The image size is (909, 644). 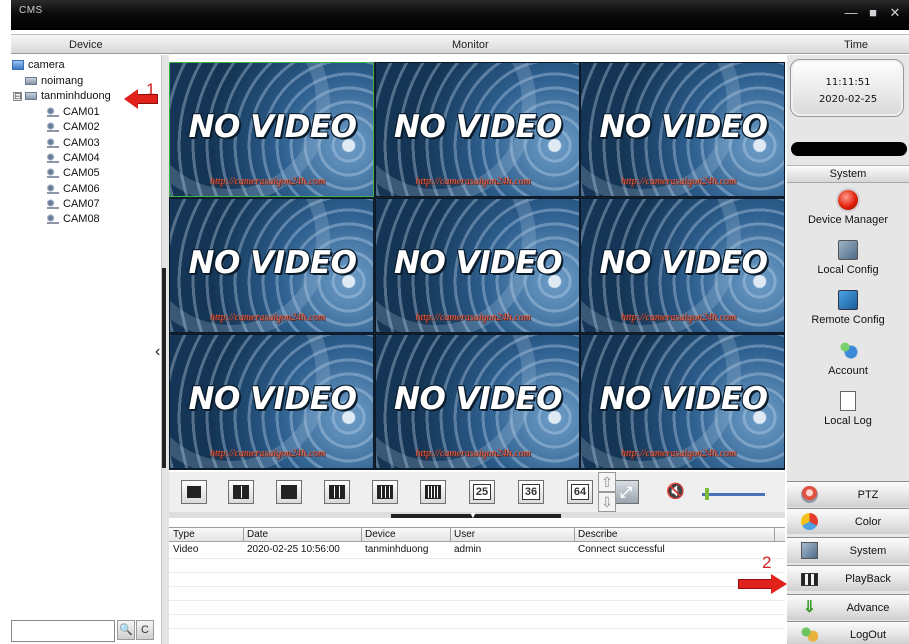 What do you see at coordinates (184, 534) in the screenshot?
I see `col-type: Type` at bounding box center [184, 534].